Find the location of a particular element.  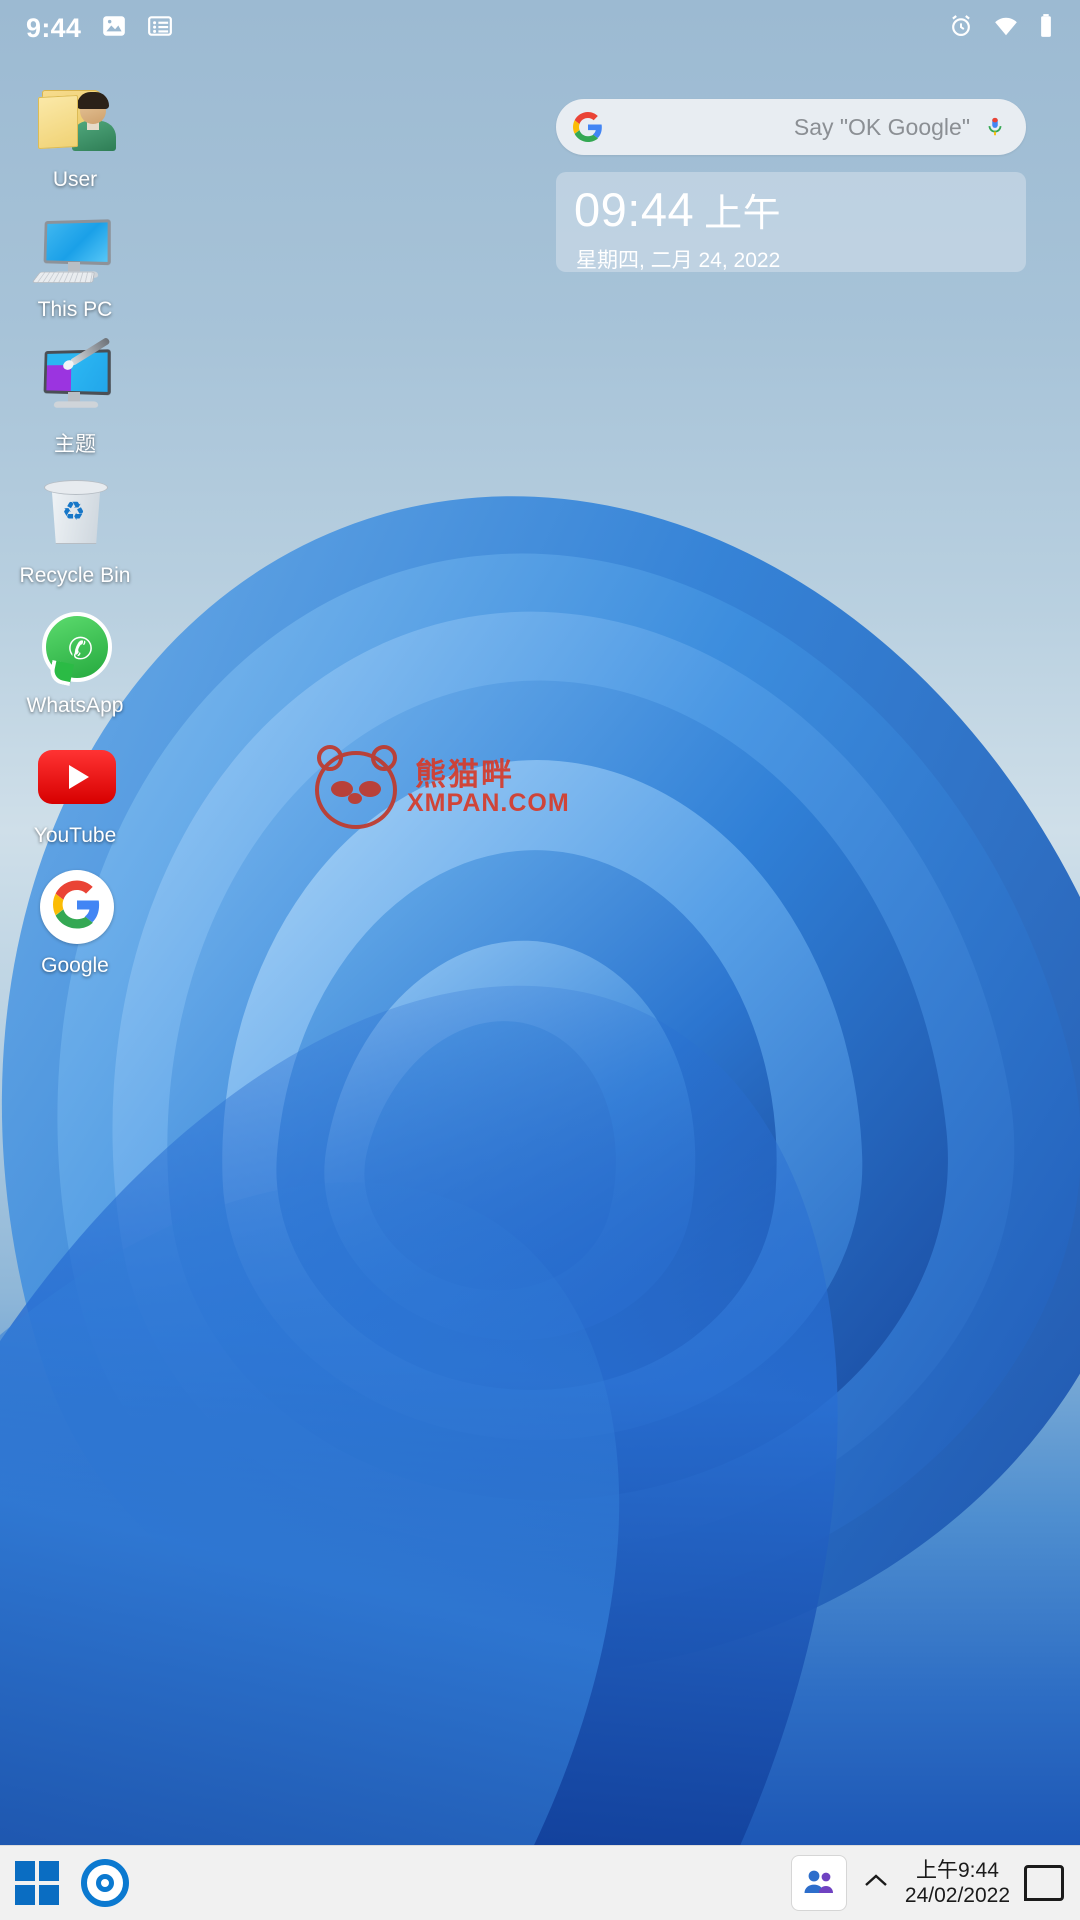

windows-logo-icon is located at coordinates (37, 1883).